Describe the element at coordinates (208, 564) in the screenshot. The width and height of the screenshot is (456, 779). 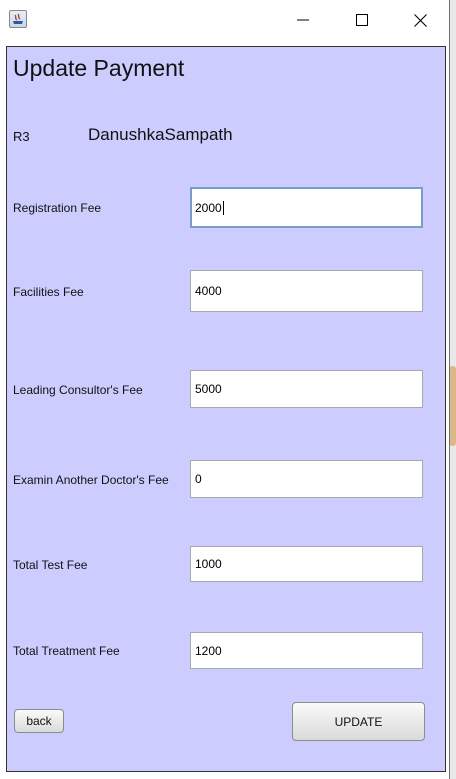
I see `total-test-fee-value: 1000` at that location.